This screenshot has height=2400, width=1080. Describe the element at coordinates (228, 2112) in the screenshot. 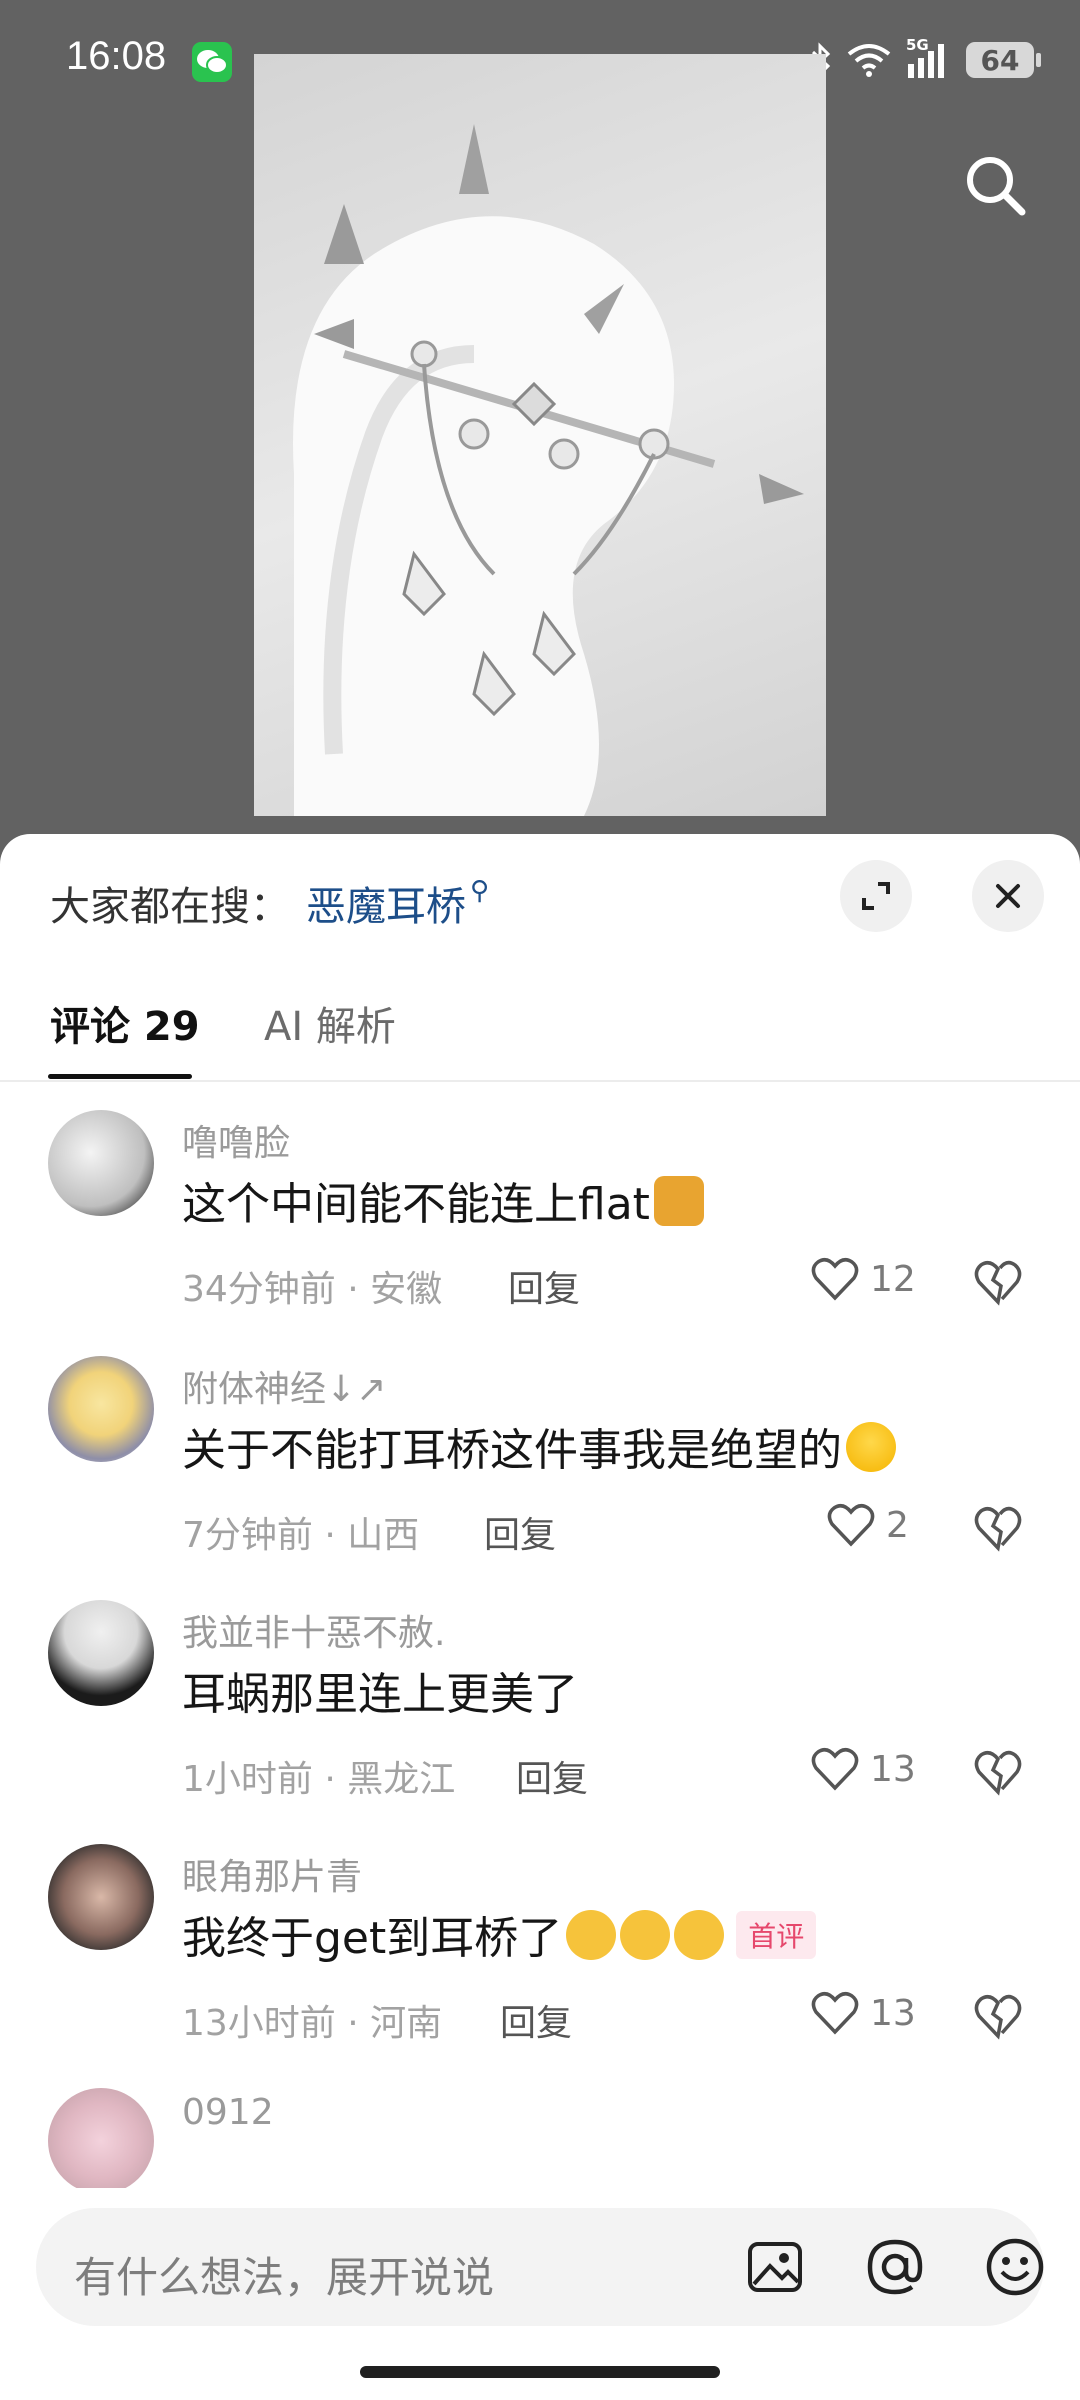

I see `comment-username: 0912` at that location.